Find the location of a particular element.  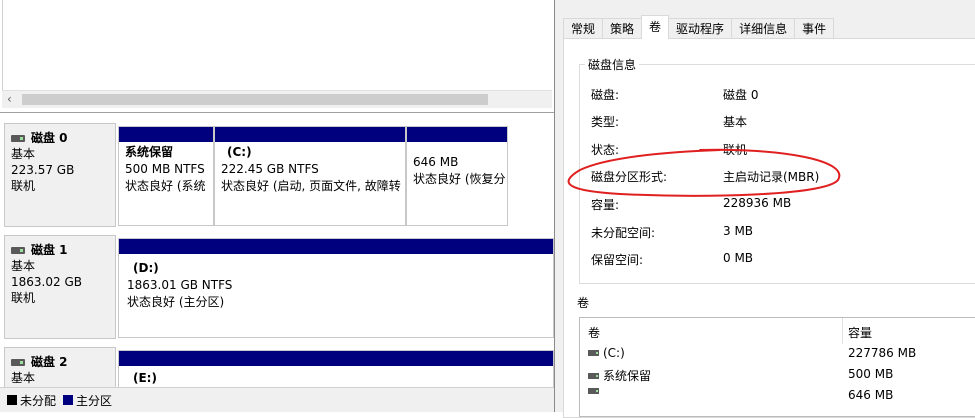

partition-c: (C:) 222.45 GB NTFS 状态良好 (启动, 页面文件, 故障转 is located at coordinates (310, 176).